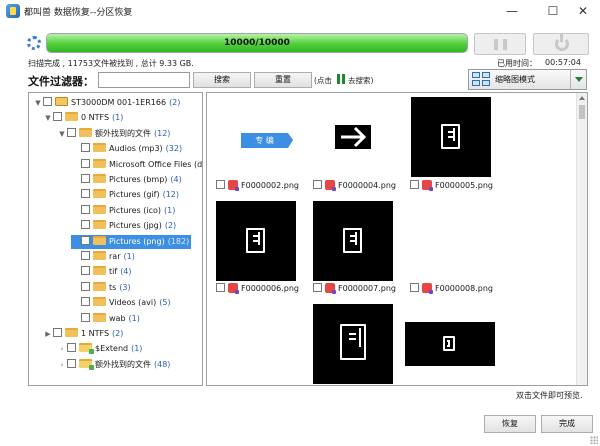 The height and width of the screenshot is (446, 600). What do you see at coordinates (156, 164) in the screenshot?
I see `tree-node-label: Microsoft Office Files (d` at bounding box center [156, 164].